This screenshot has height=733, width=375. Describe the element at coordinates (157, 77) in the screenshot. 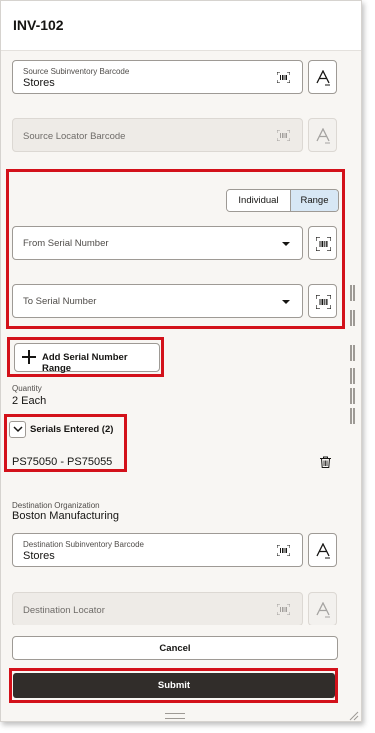

I see `source-subinventory-field: Source Subinventory Barcode Stores` at that location.